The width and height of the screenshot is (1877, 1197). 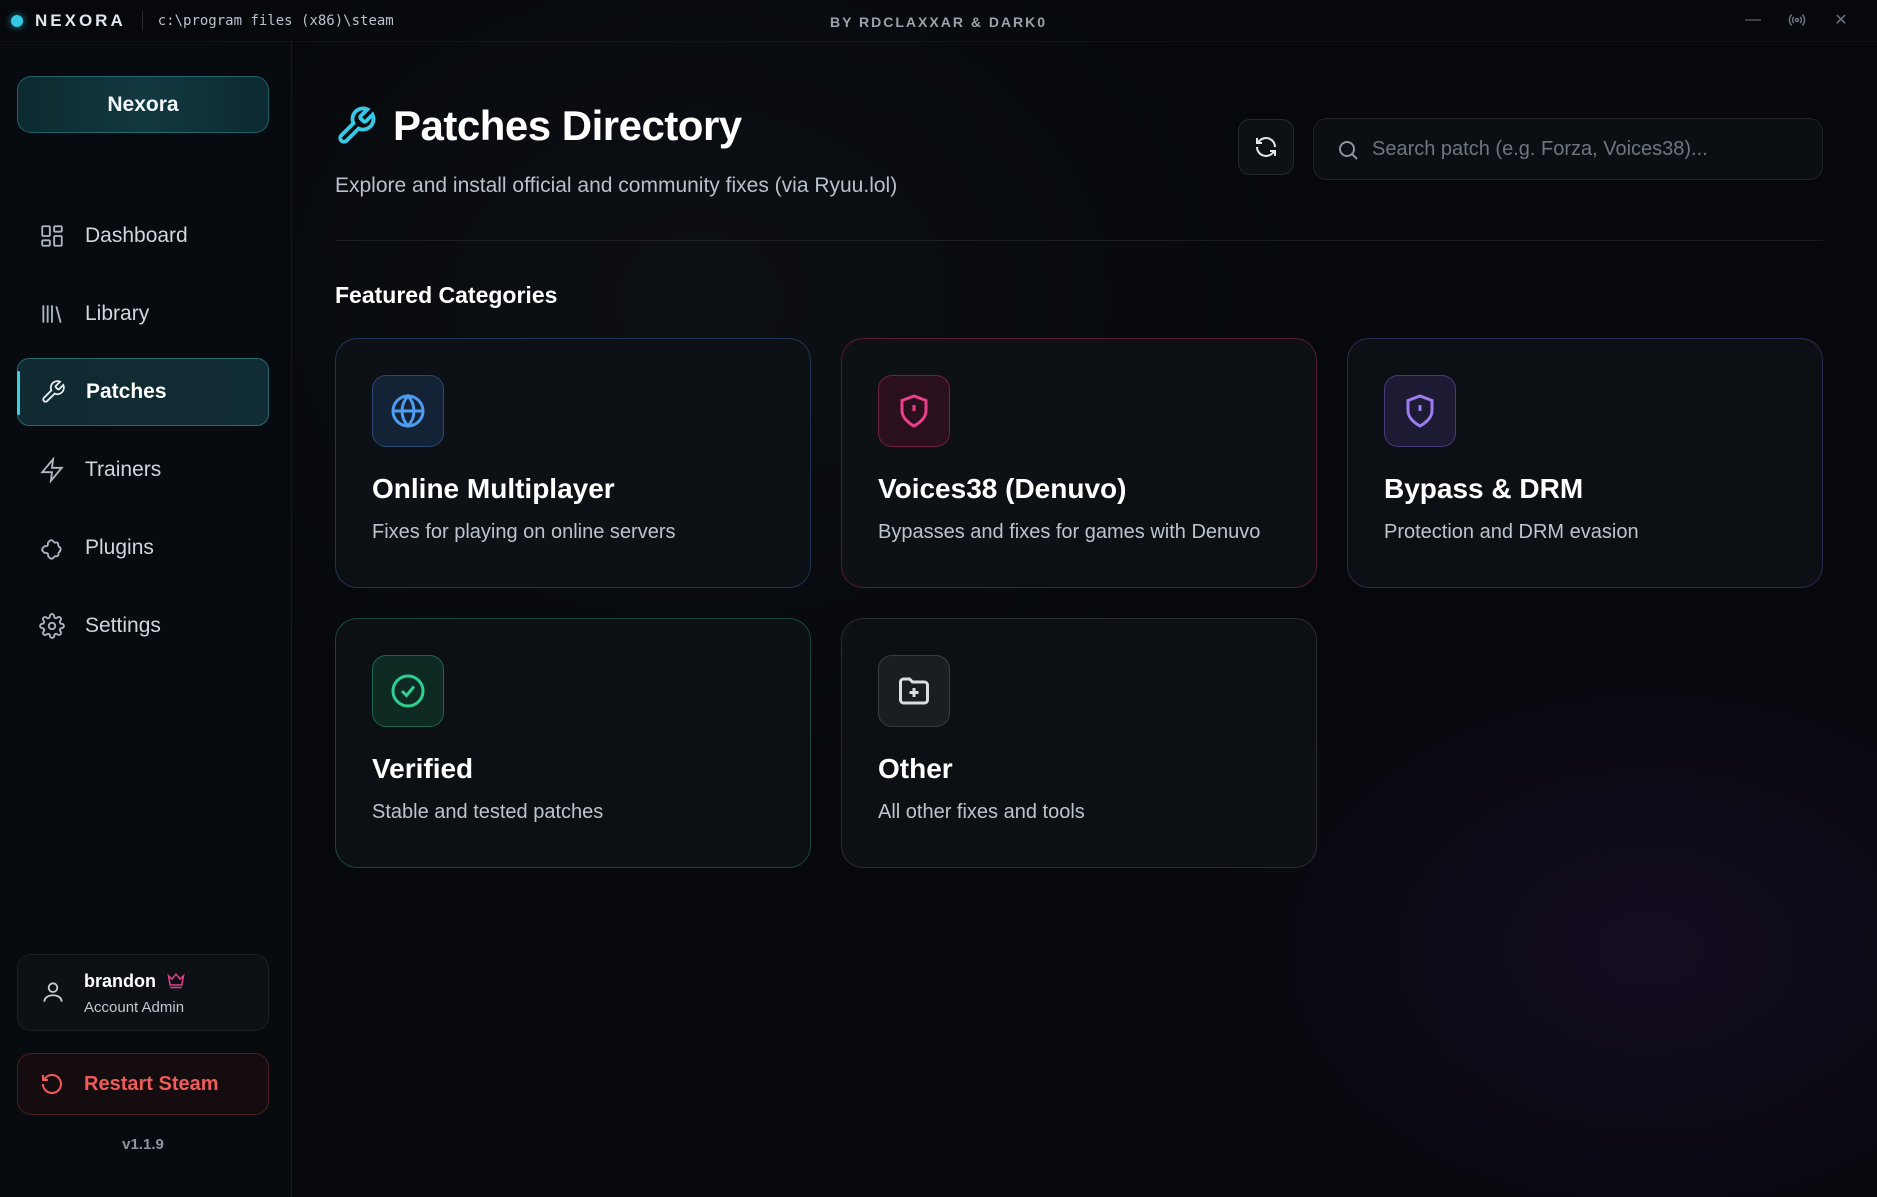 What do you see at coordinates (52, 314) in the screenshot?
I see `library-icon` at bounding box center [52, 314].